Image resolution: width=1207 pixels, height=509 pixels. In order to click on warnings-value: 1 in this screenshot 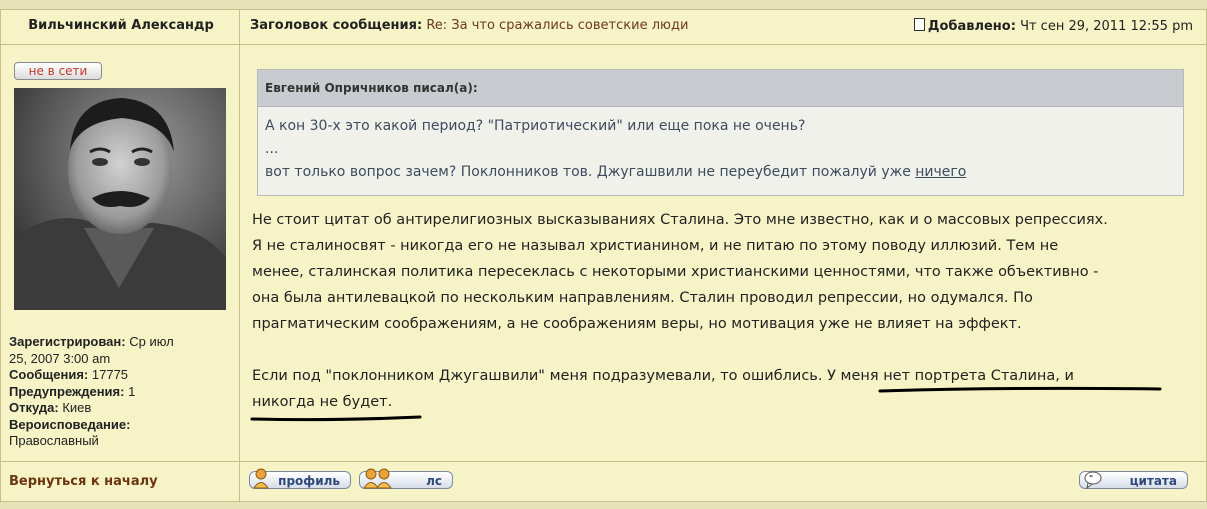, I will do `click(132, 391)`.